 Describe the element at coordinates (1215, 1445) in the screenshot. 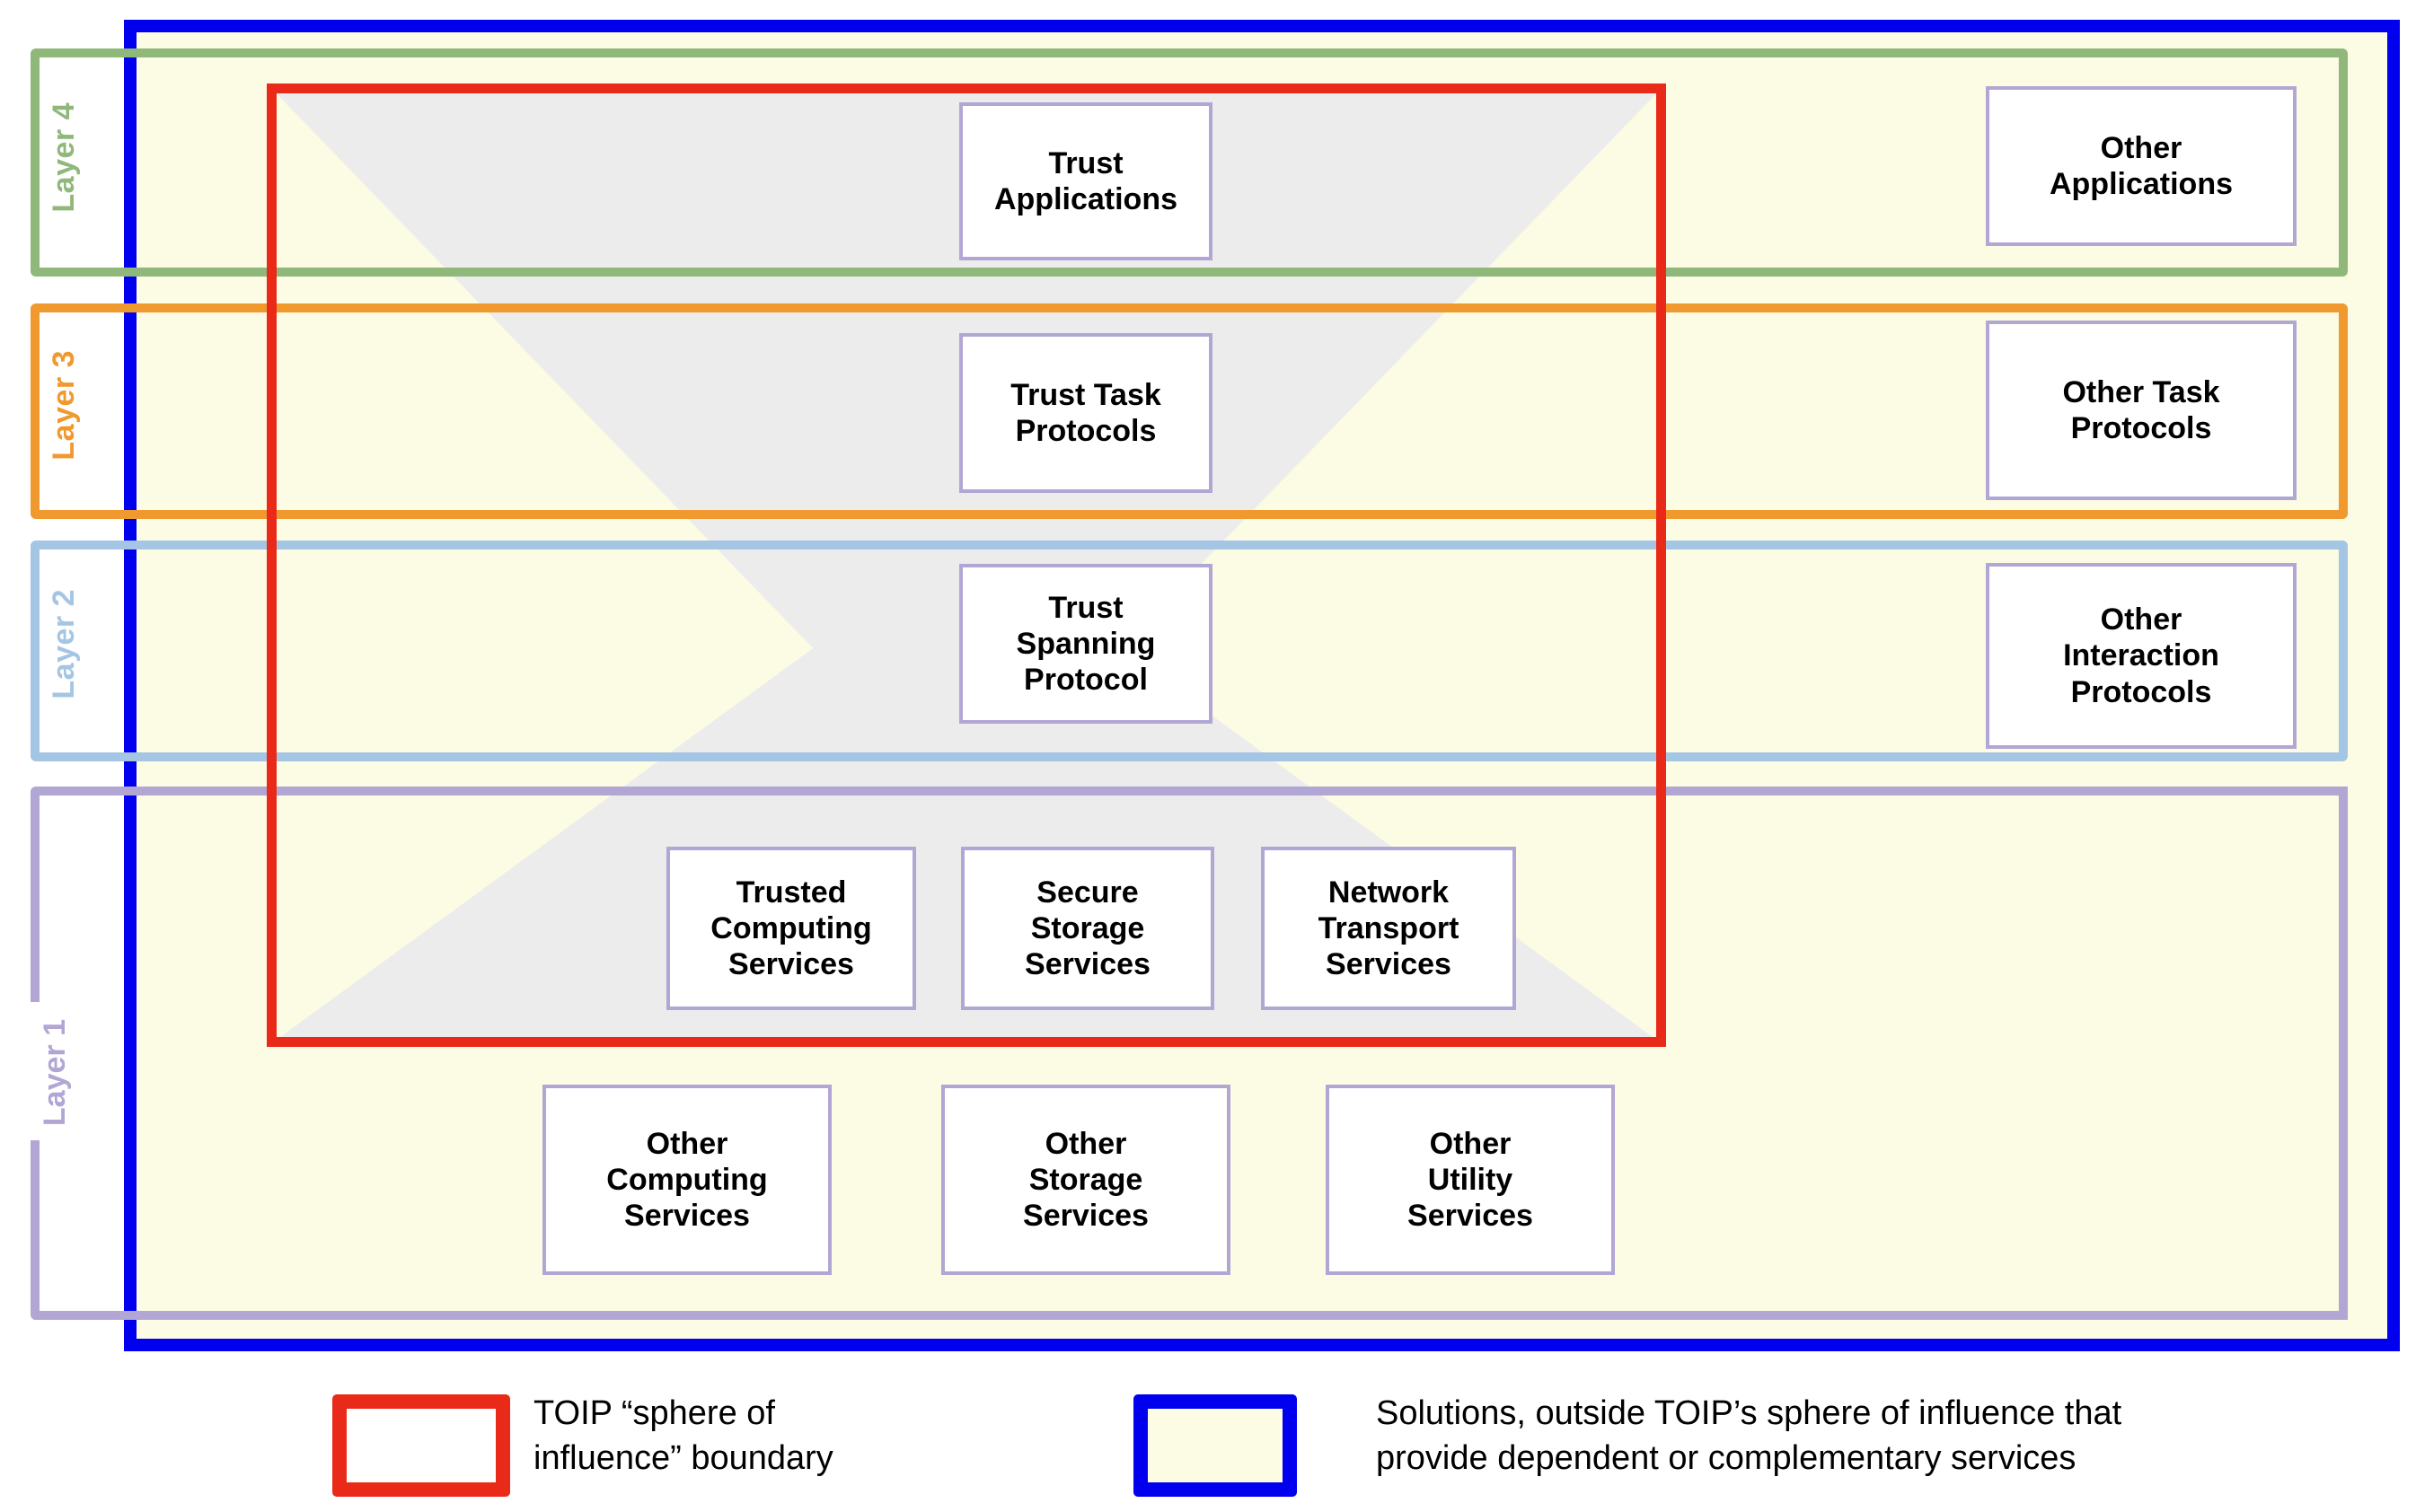

I see `legend-blue-swatch` at that location.